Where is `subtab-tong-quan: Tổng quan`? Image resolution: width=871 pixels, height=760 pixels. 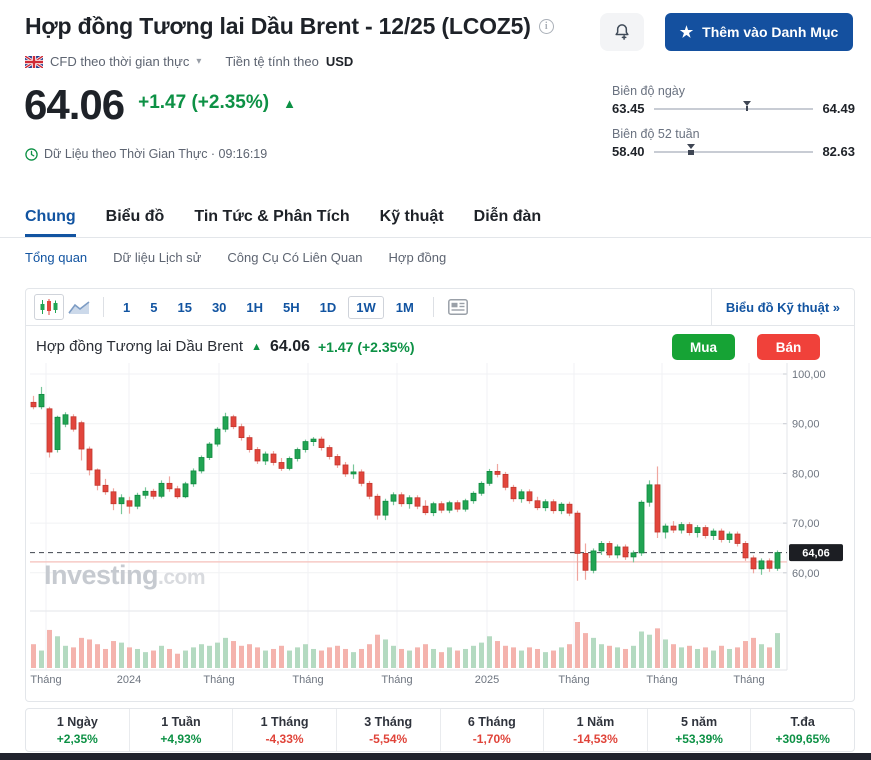
subtab-tong-quan: Tổng quan is located at coordinates (56, 257).